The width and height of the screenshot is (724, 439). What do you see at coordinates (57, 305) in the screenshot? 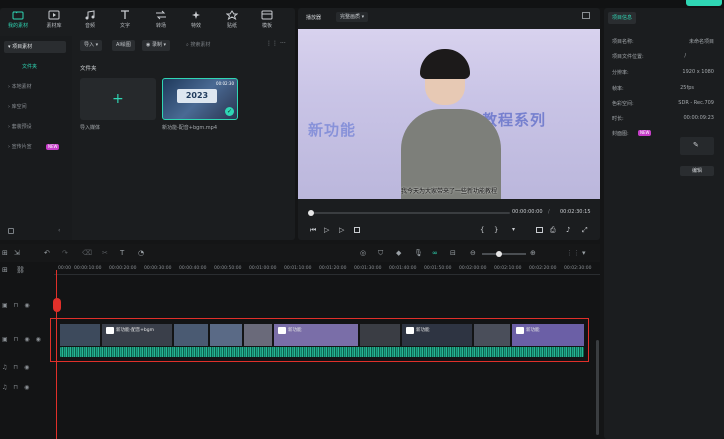
I see `playhead-handle` at bounding box center [57, 305].